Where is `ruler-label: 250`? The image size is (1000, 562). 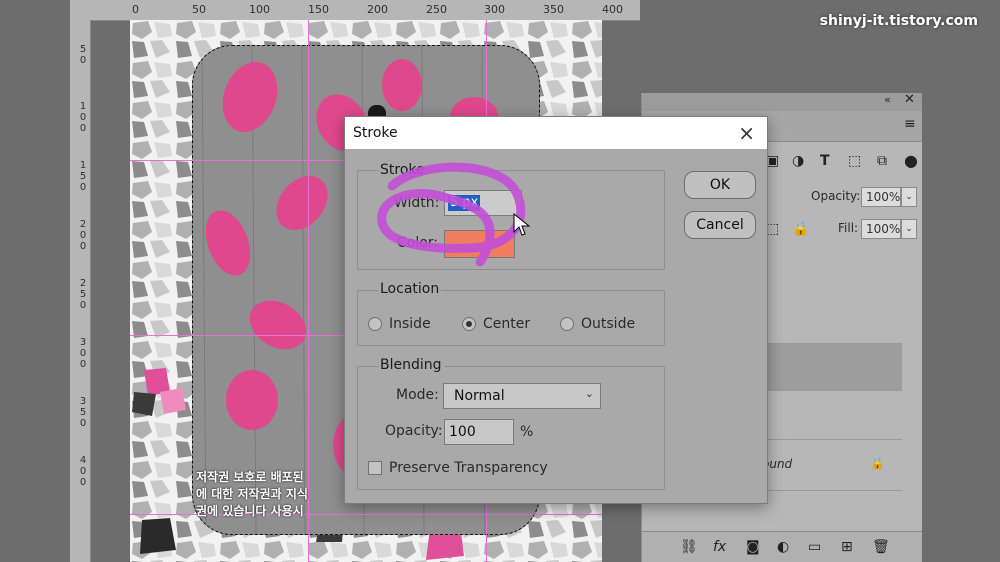 ruler-label: 250 is located at coordinates (436, 9).